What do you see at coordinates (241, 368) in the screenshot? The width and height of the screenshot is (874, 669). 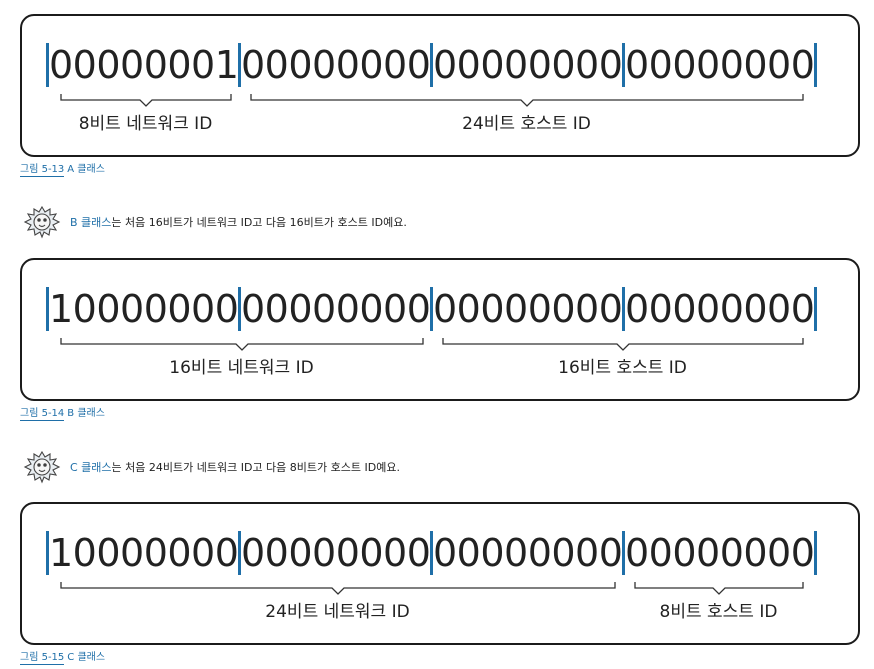 I see `network-id-label: 16비트 네트워크 ID` at bounding box center [241, 368].